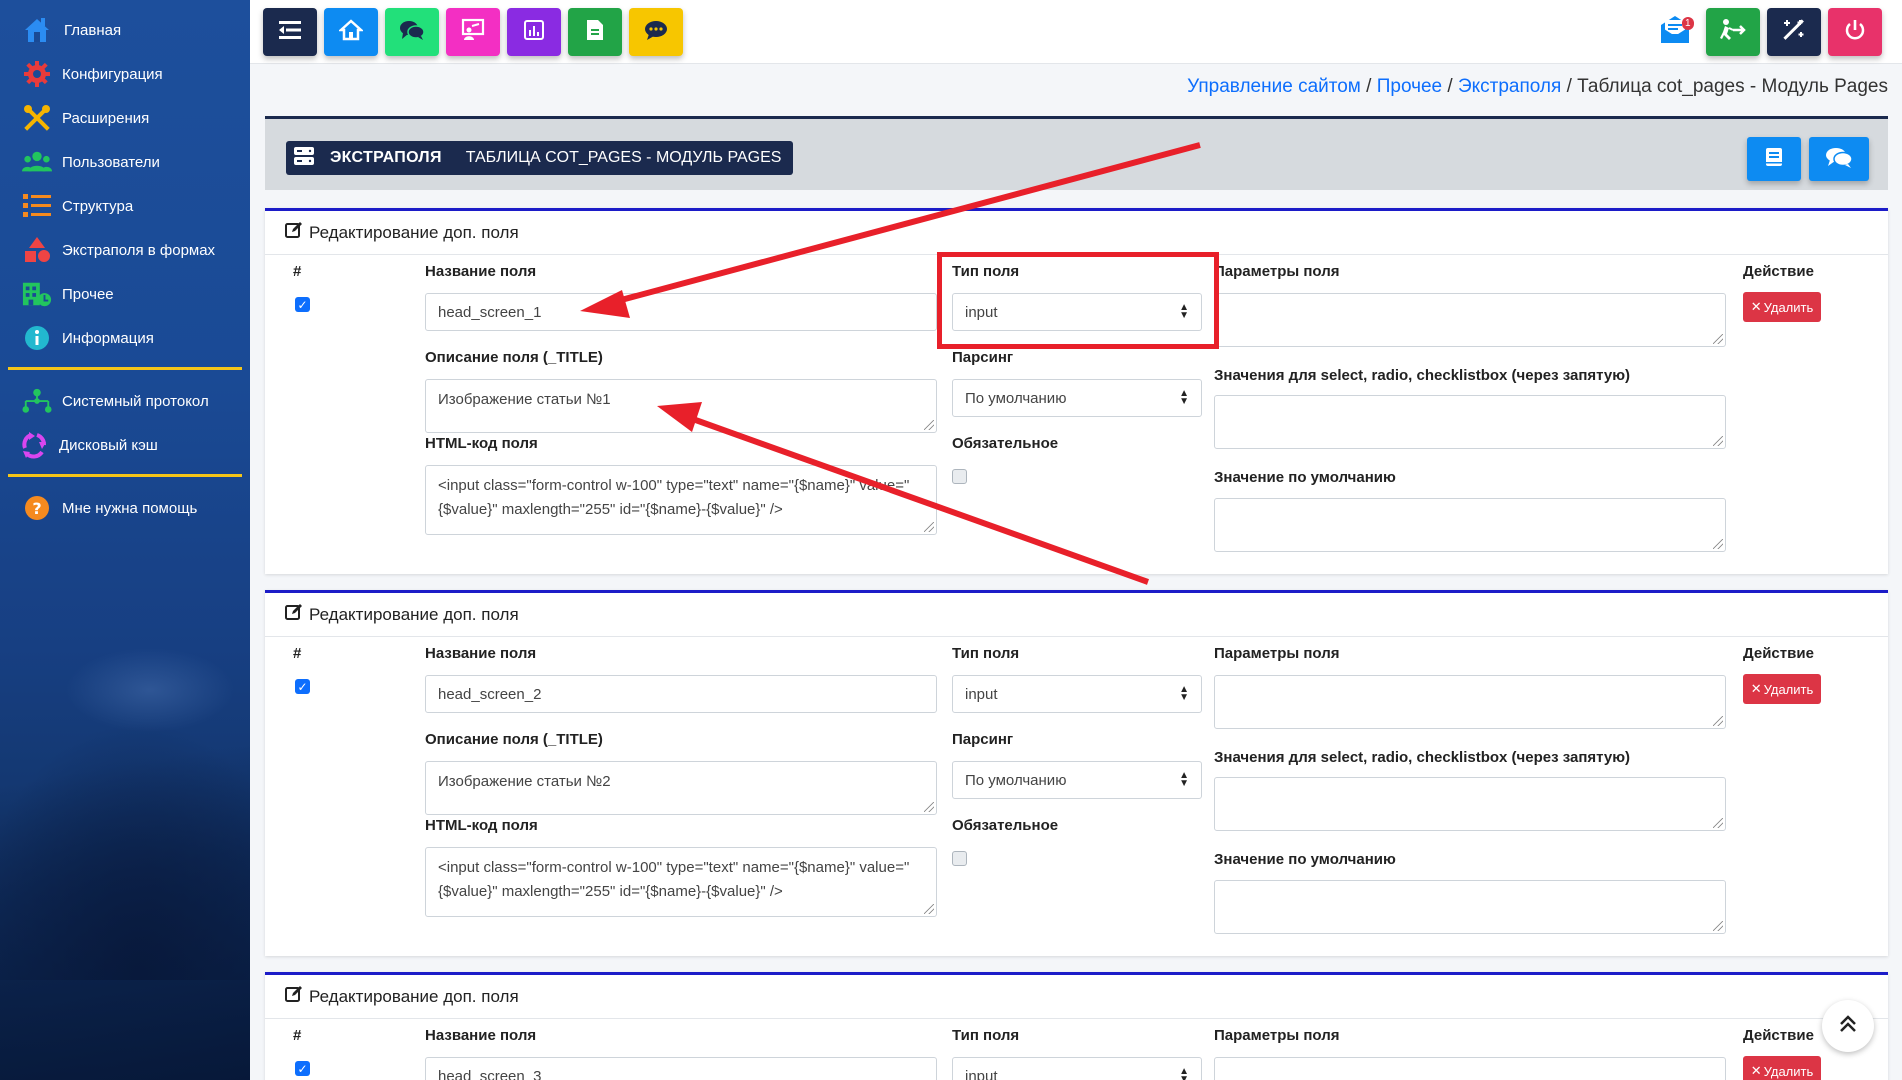 This screenshot has width=1902, height=1080. Describe the element at coordinates (71, 30) in the screenshot. I see `sidebar-item-home: Главная` at that location.